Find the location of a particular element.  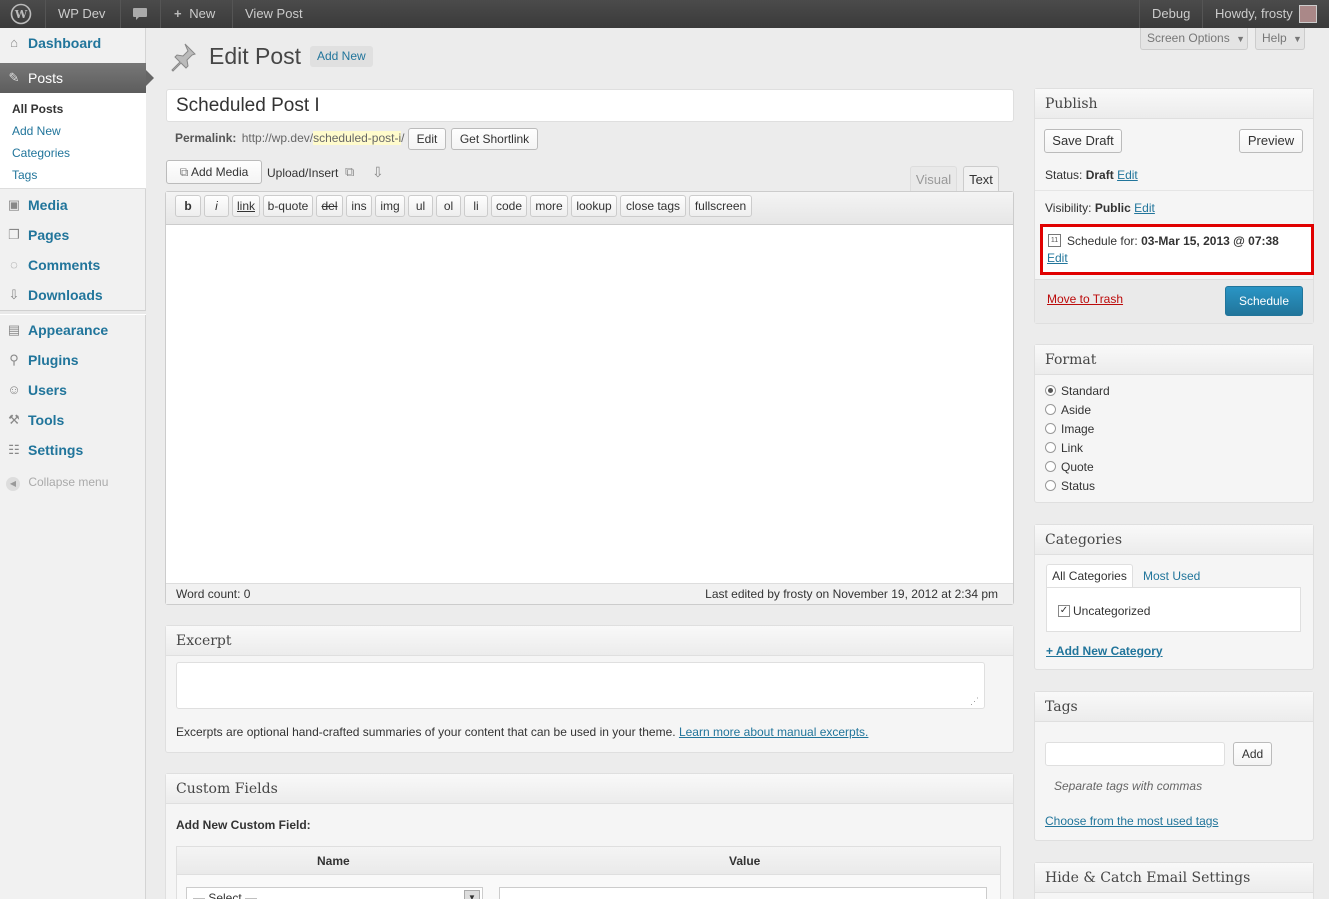

help-button: Help ▼ is located at coordinates (1280, 39).